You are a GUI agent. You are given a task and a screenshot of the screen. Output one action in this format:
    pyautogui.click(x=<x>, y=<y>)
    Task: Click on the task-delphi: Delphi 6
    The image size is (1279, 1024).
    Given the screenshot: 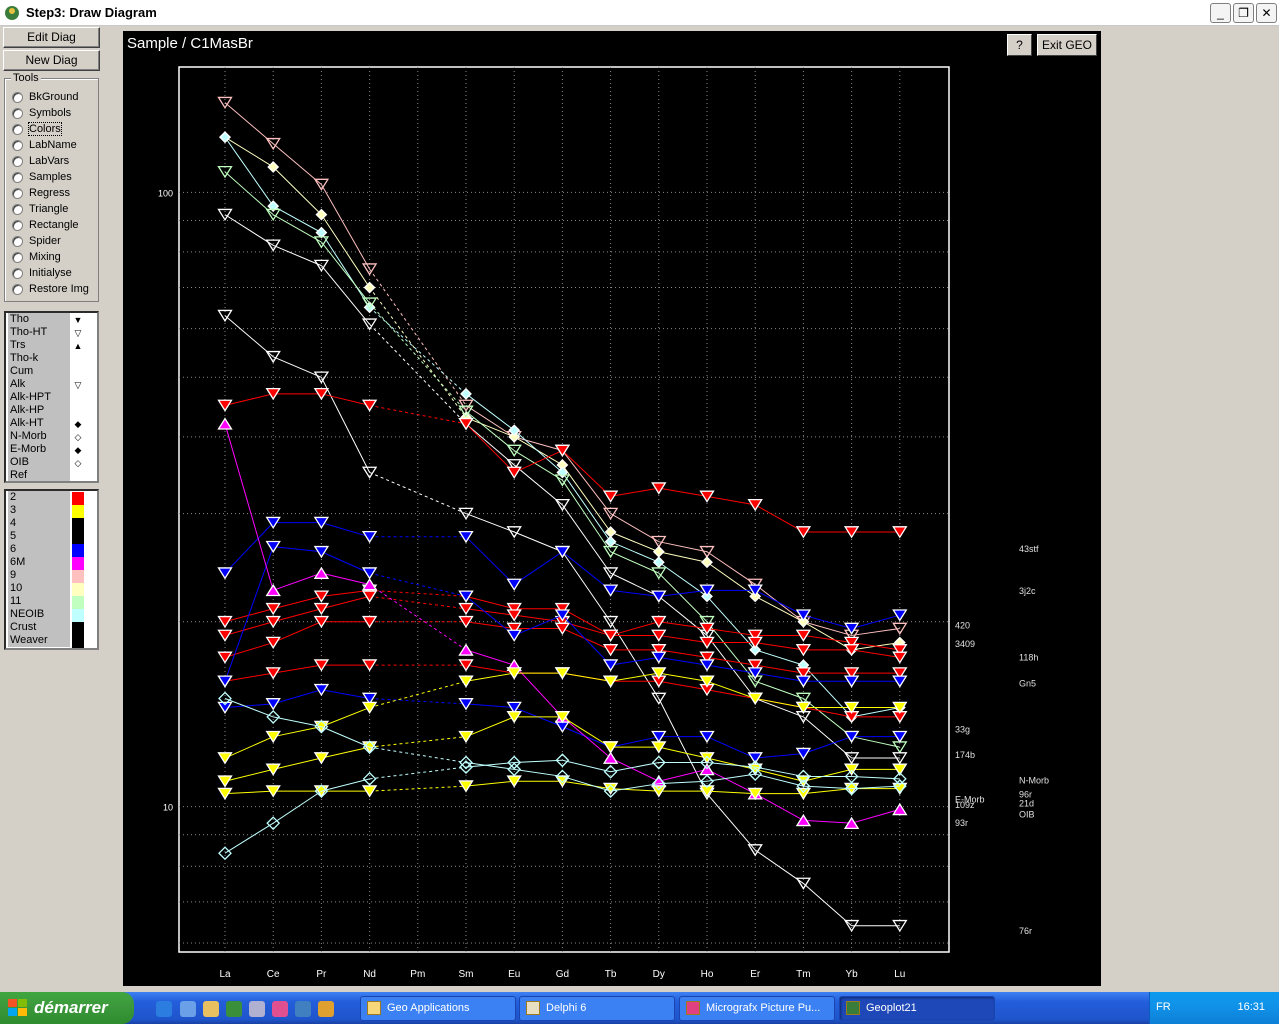 What is the action you would take?
    pyautogui.click(x=597, y=1008)
    